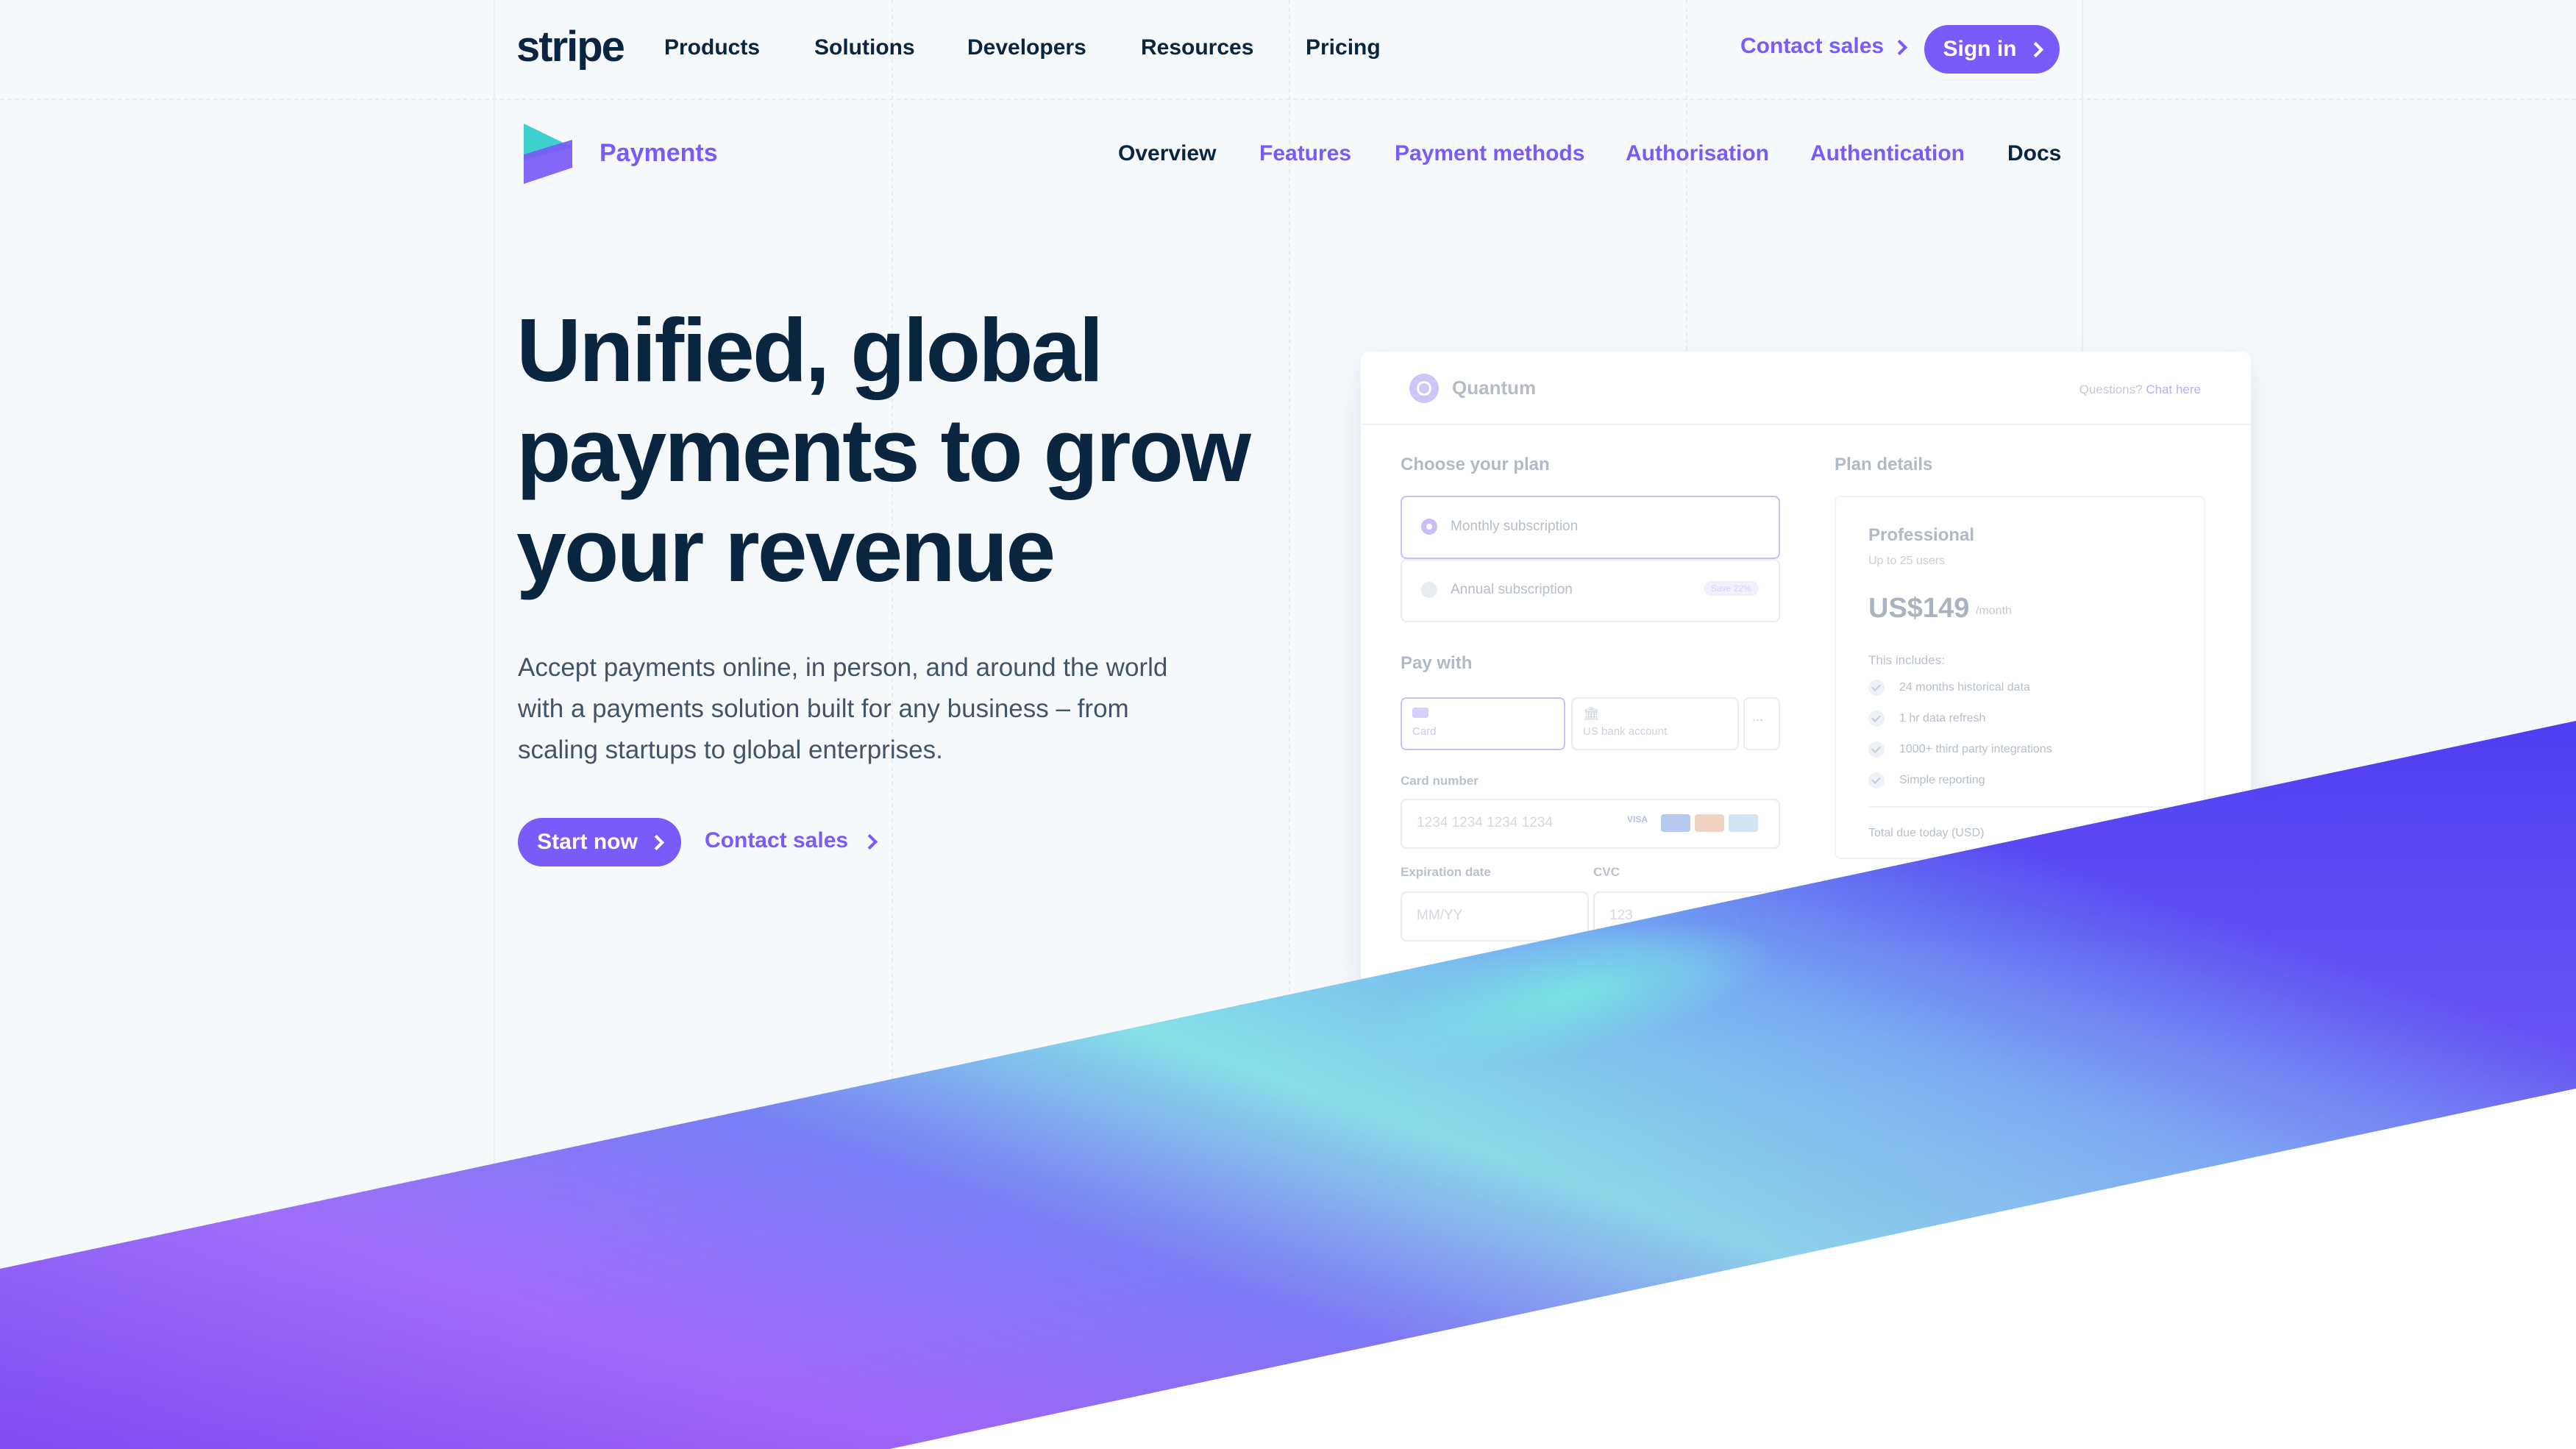 This screenshot has height=1449, width=2576. What do you see at coordinates (1483, 723) in the screenshot?
I see `pay-method-card: Card` at bounding box center [1483, 723].